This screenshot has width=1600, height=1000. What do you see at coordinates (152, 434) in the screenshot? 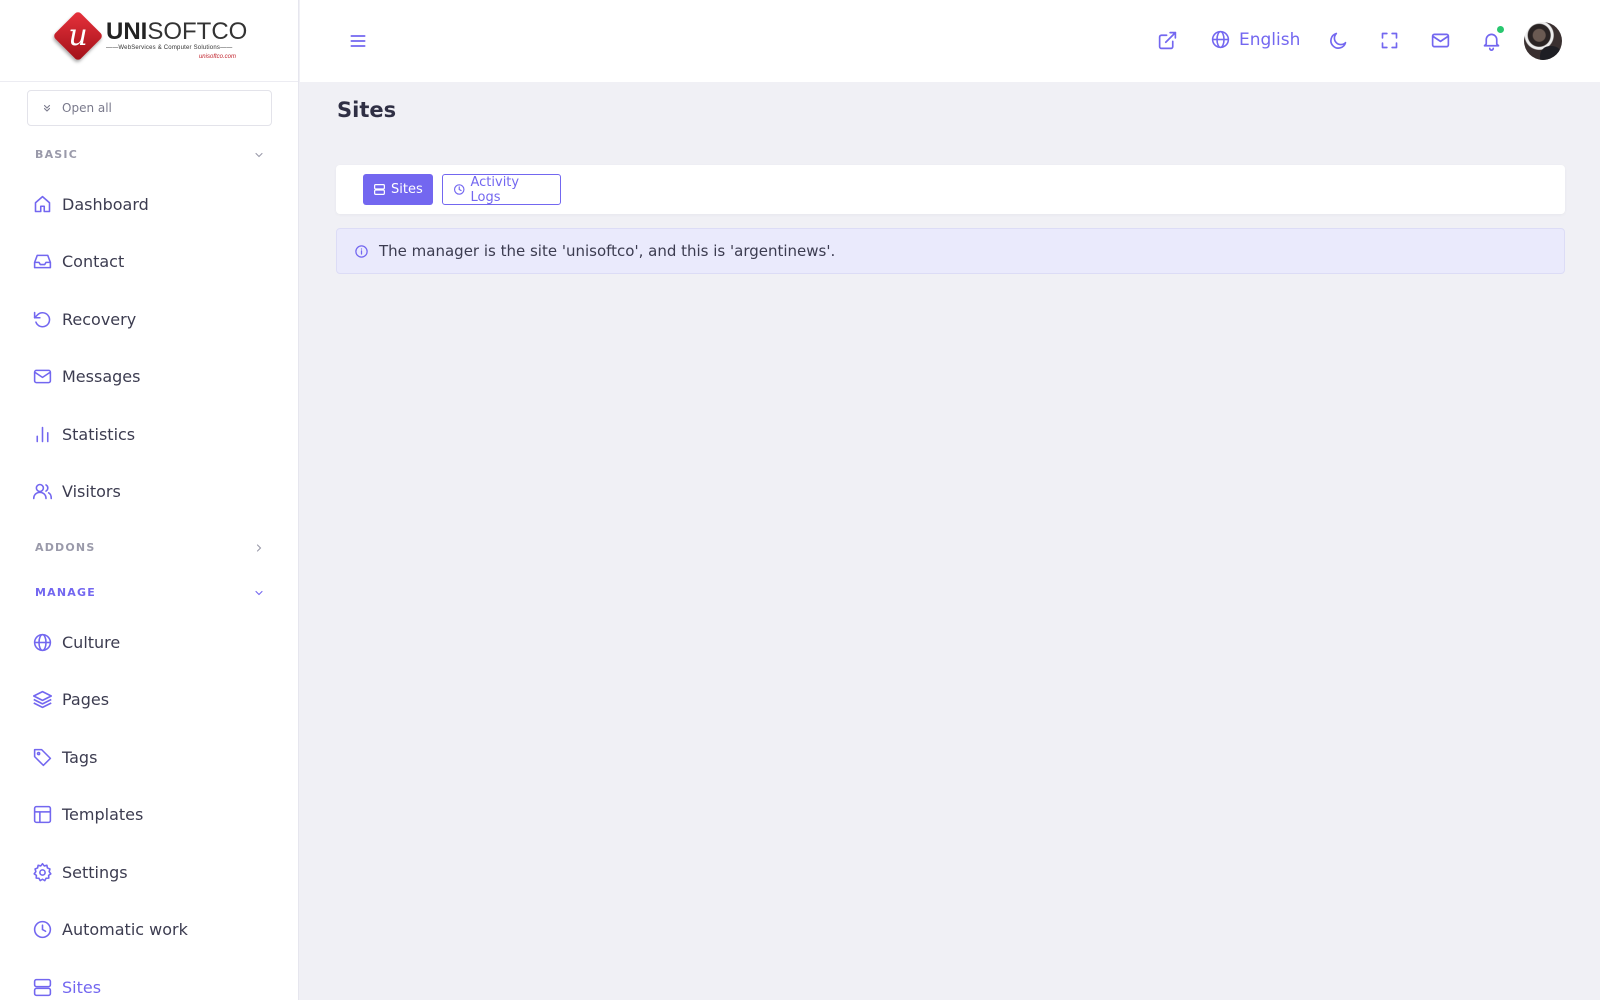
I see `sidebar-item-statistics: Statistics` at bounding box center [152, 434].